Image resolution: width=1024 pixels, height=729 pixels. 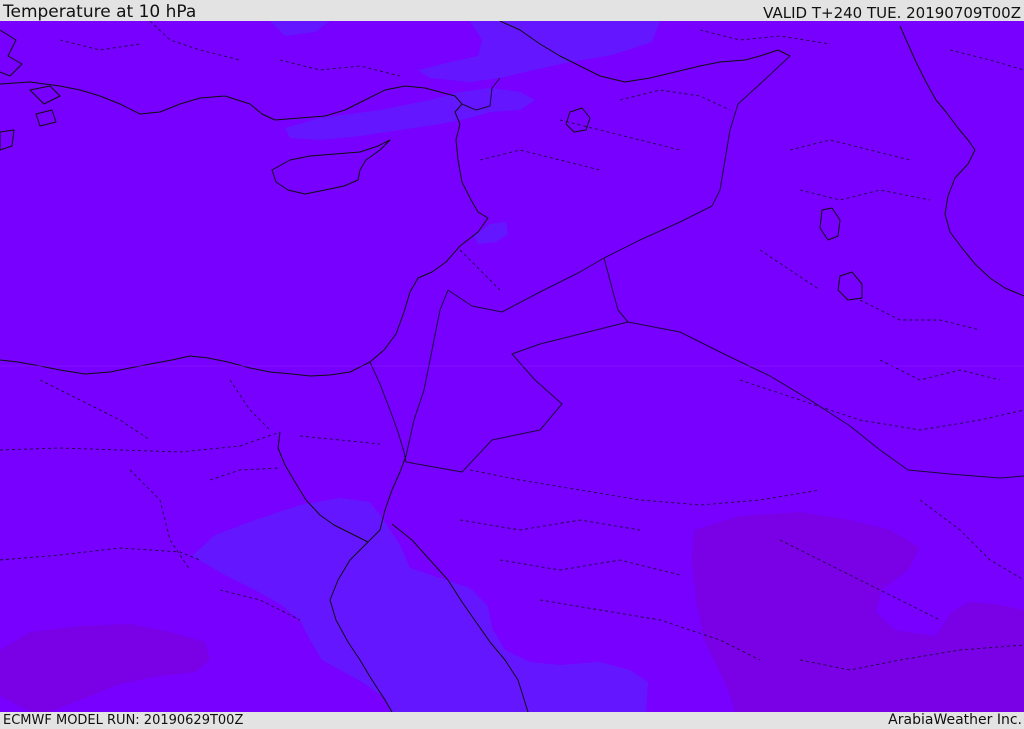 What do you see at coordinates (123, 720) in the screenshot?
I see `model-run-label: ECMWF MODEL RUN: 20190629T00Z` at bounding box center [123, 720].